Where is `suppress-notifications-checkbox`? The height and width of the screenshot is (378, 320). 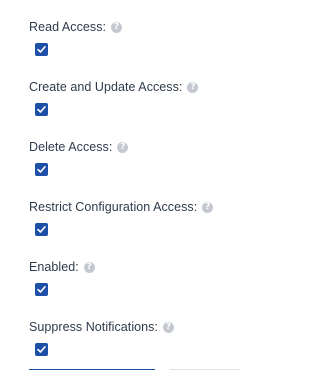 suppress-notifications-checkbox is located at coordinates (41, 349).